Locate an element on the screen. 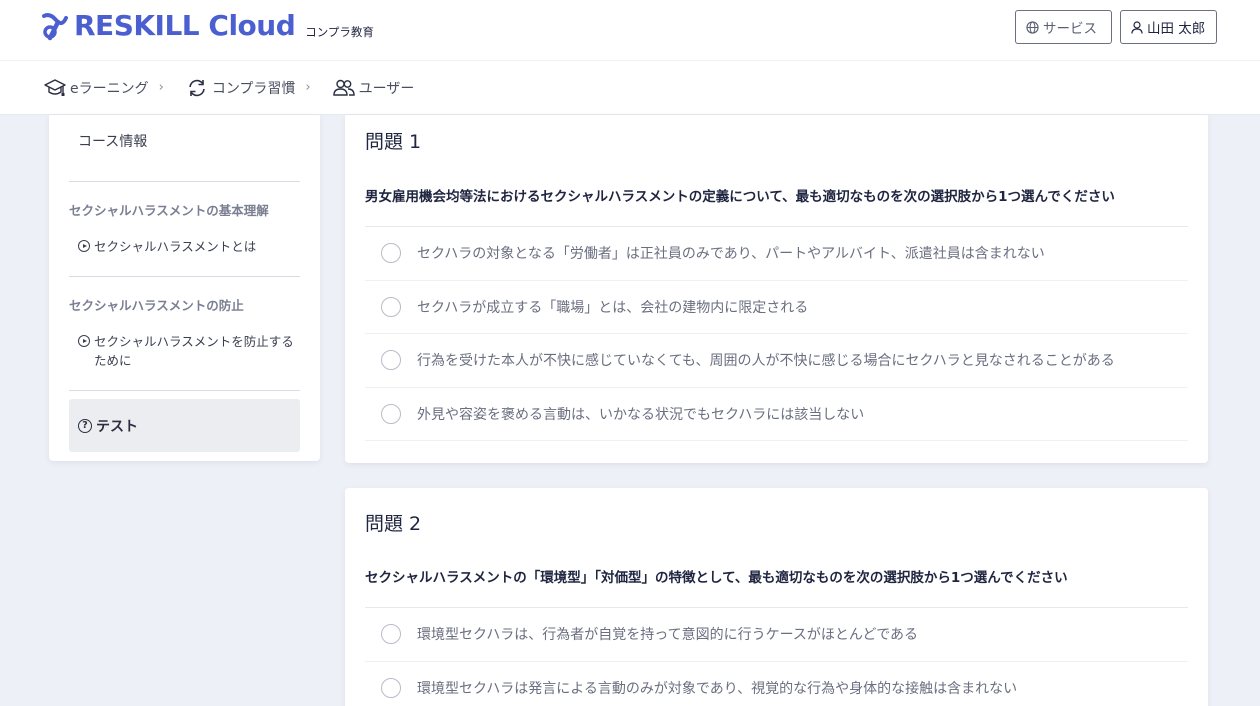 This screenshot has height=706, width=1260. sidebar-lesson-item: セクシャルハラスメントとは is located at coordinates (184, 247).